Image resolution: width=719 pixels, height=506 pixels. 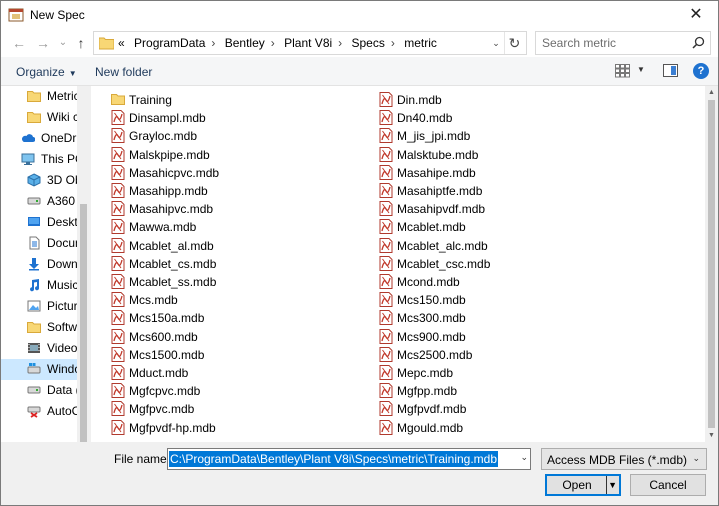 I want to click on title-bar: New Spec ✕, so click(x=359, y=15).